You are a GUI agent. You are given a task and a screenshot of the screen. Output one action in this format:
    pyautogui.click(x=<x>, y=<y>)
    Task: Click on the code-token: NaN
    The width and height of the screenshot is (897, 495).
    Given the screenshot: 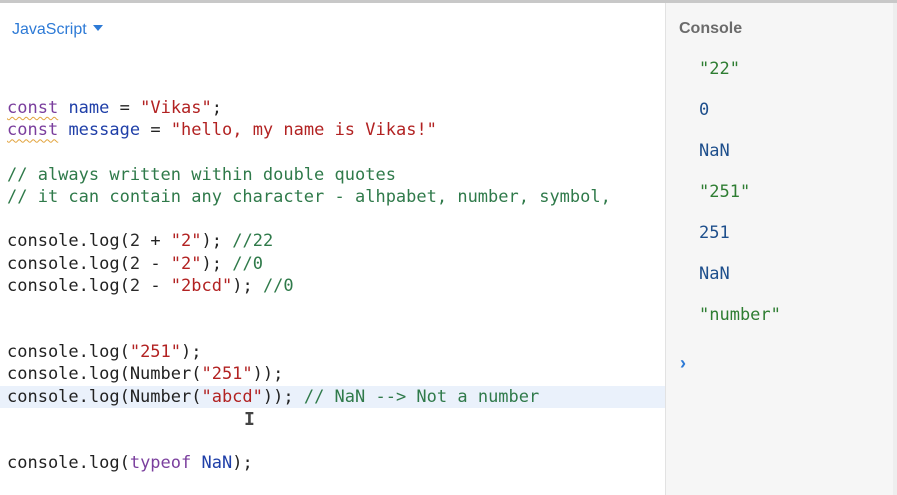 What is the action you would take?
    pyautogui.click(x=217, y=463)
    